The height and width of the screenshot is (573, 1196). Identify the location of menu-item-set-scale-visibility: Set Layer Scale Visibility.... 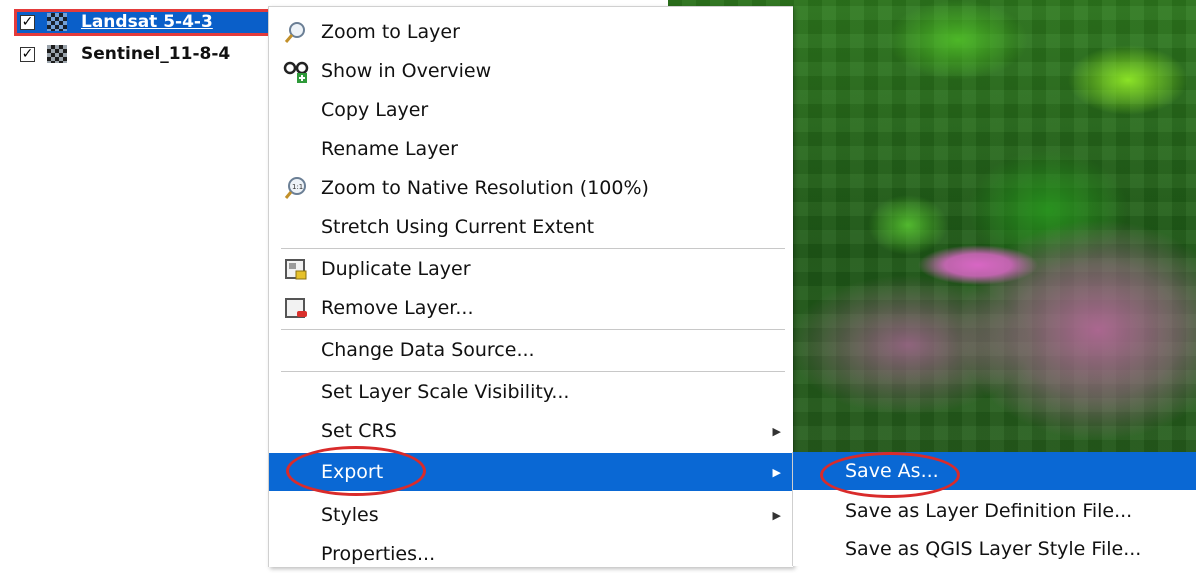
(531, 392).